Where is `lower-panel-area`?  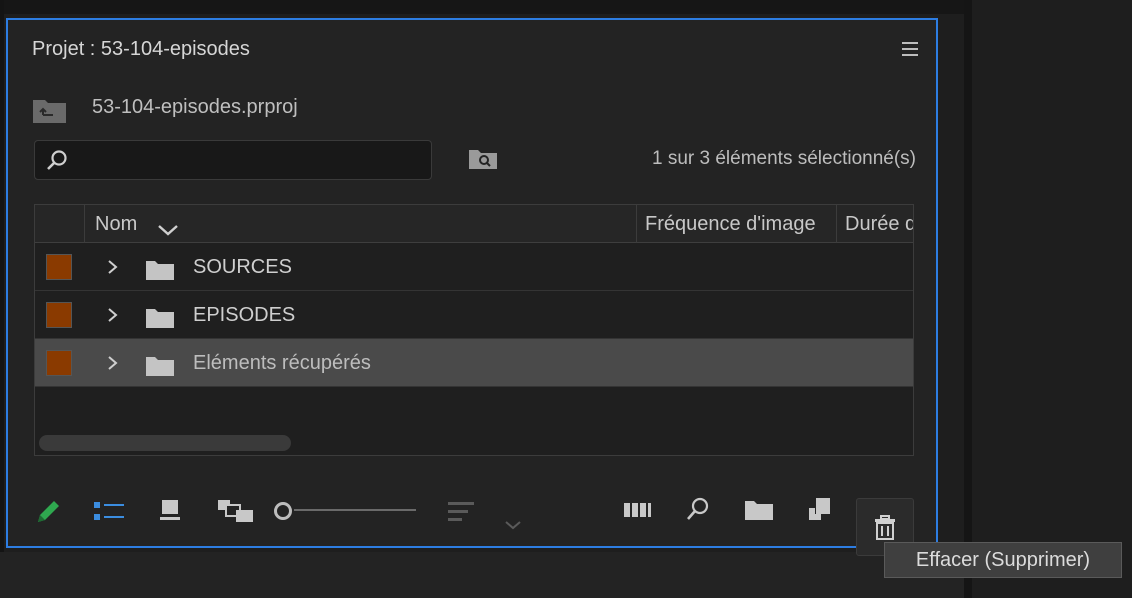 lower-panel-area is located at coordinates (482, 575).